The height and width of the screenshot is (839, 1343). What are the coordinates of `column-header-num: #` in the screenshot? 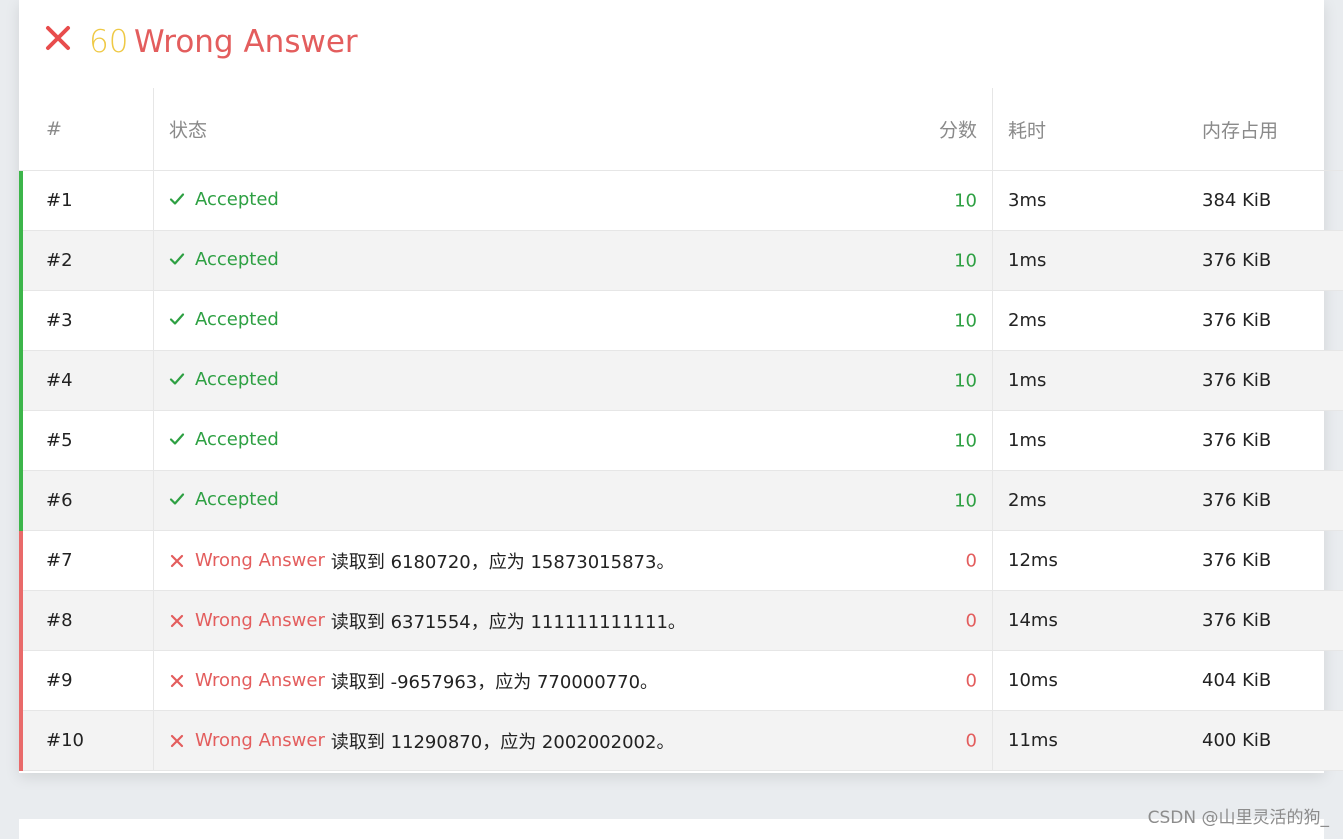 It's located at (86, 129).